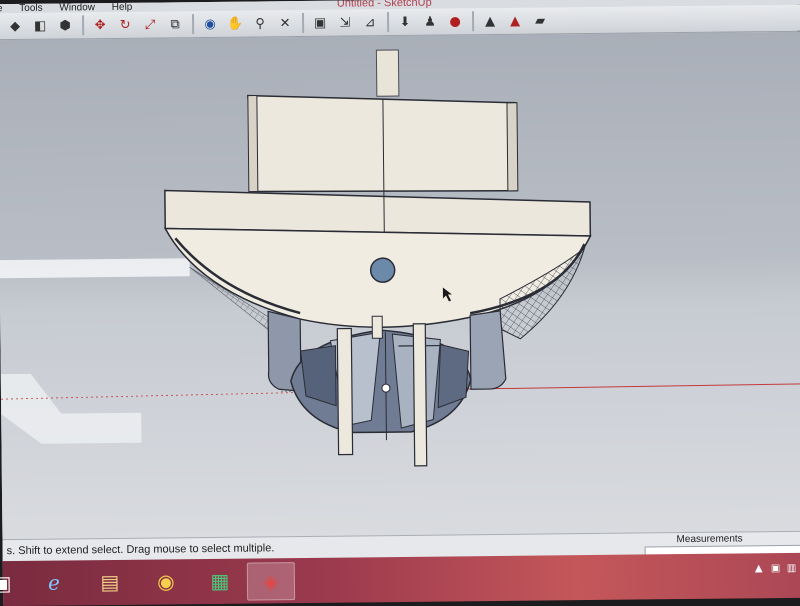 The height and width of the screenshot is (606, 800). Describe the element at coordinates (110, 582) in the screenshot. I see `file-manager-icon: ▤` at that location.